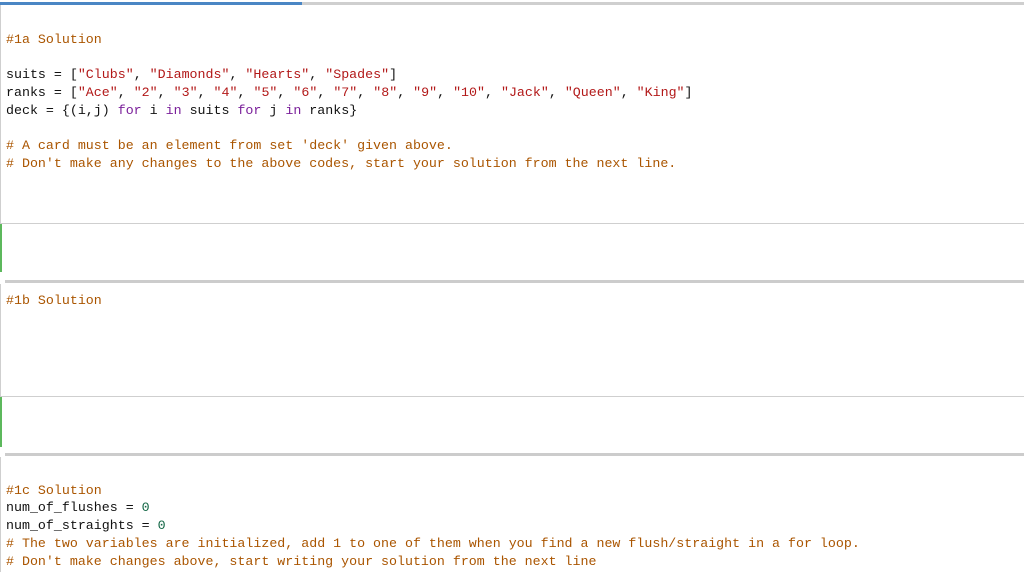  I want to click on suits-list: "Clubs", "Diamonds", "Hearts", "Spades", so click(233, 75).